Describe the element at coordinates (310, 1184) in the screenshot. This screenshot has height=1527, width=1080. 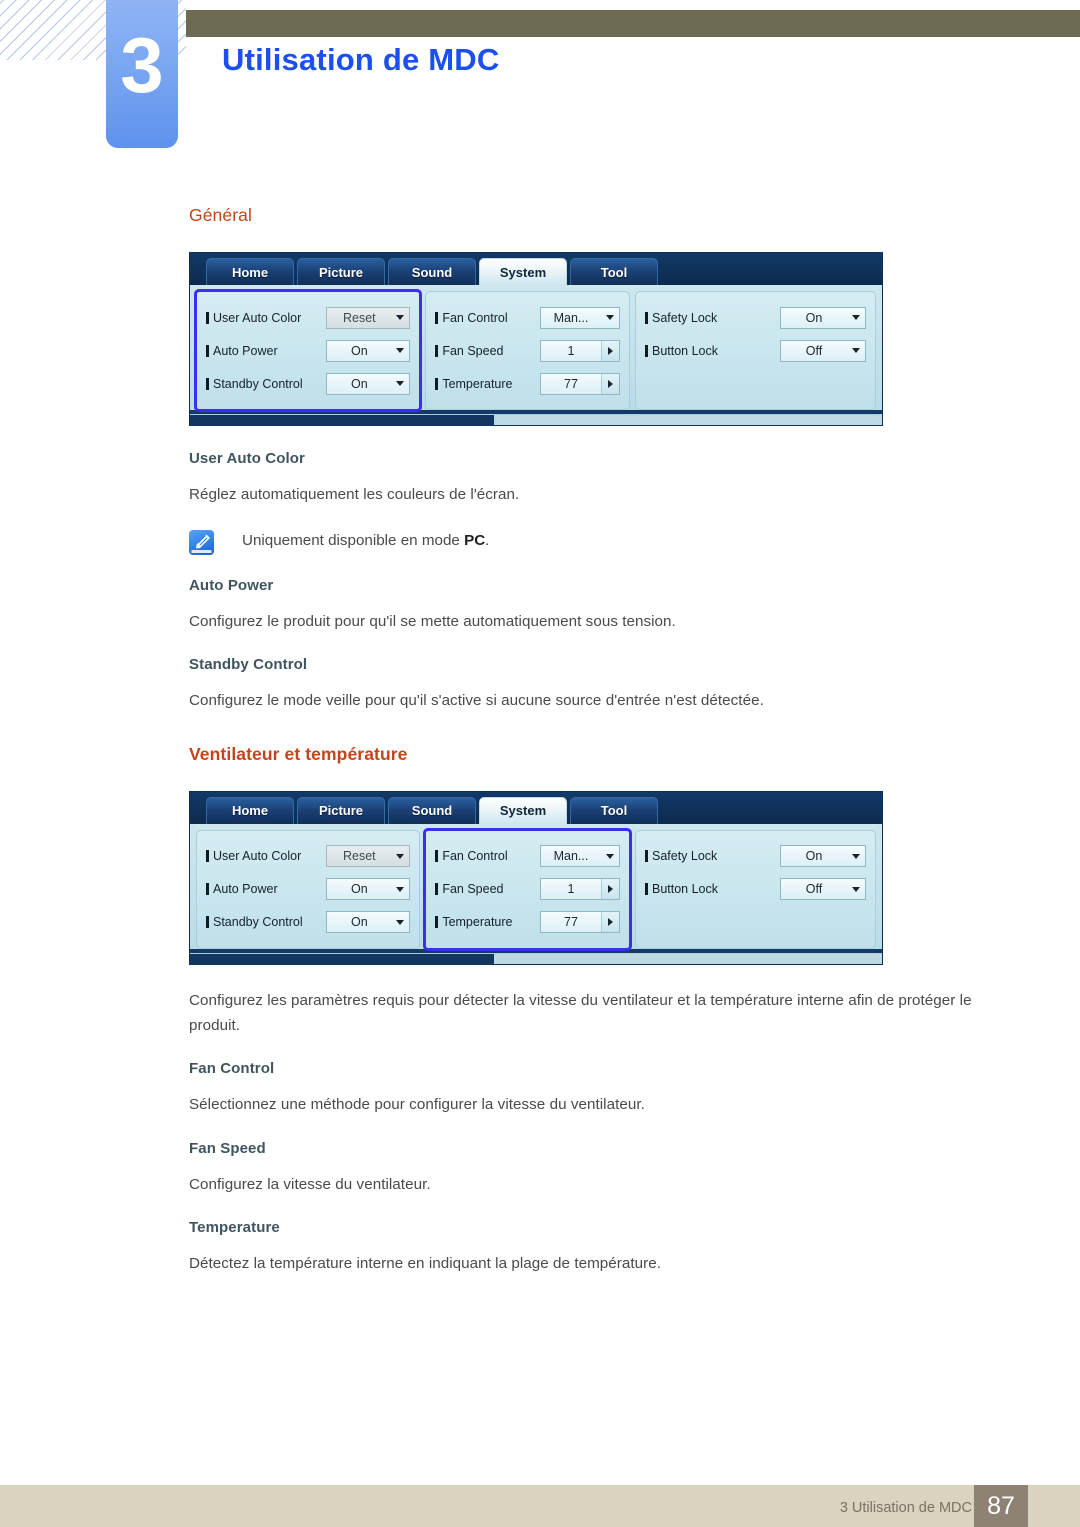
I see `text-fan-speed: Configurez la vitesse du ventilateur.` at that location.